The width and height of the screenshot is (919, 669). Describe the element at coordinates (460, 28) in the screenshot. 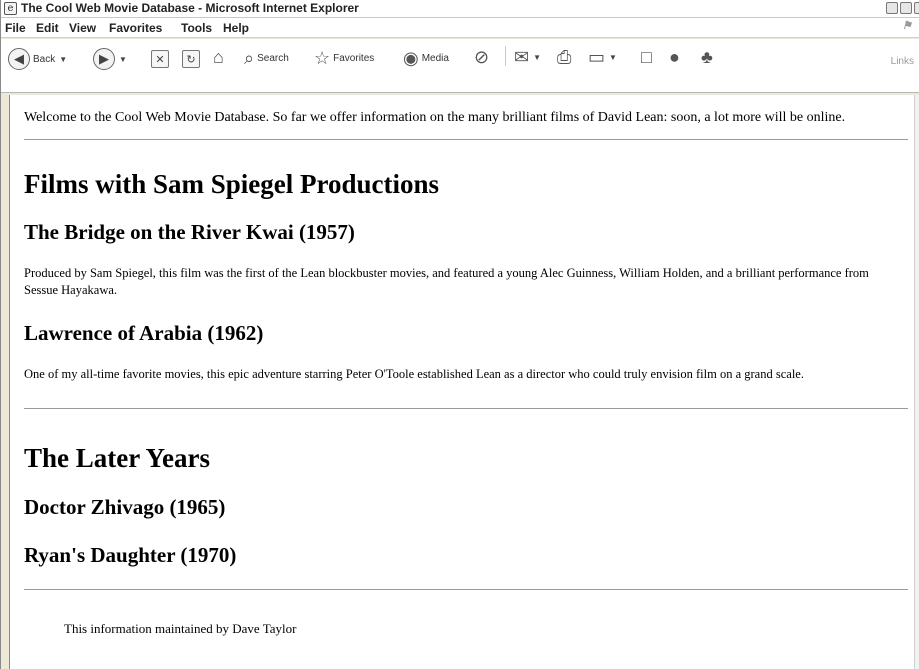

I see `menu-bar: File Edit View Favorites Tools Help ⚑` at that location.